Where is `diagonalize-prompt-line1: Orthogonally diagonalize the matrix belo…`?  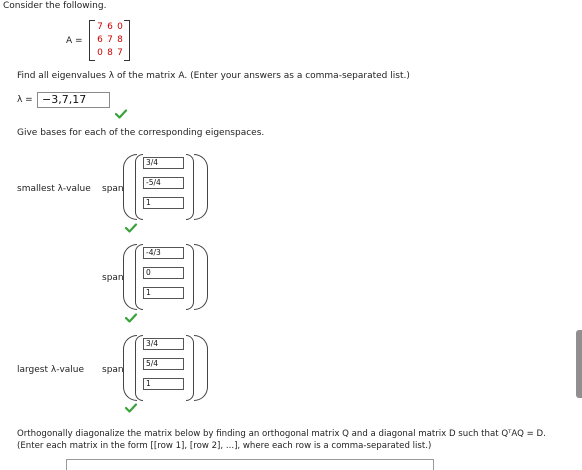 diagonalize-prompt-line1: Orthogonally diagonalize the matrix belo… is located at coordinates (281, 434).